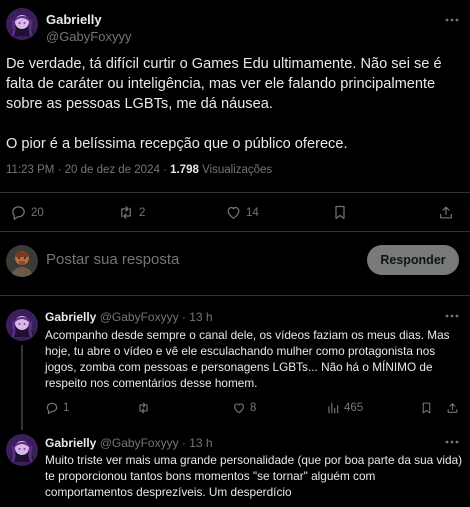 The width and height of the screenshot is (470, 507). I want to click on views-action: 465, so click(344, 408).